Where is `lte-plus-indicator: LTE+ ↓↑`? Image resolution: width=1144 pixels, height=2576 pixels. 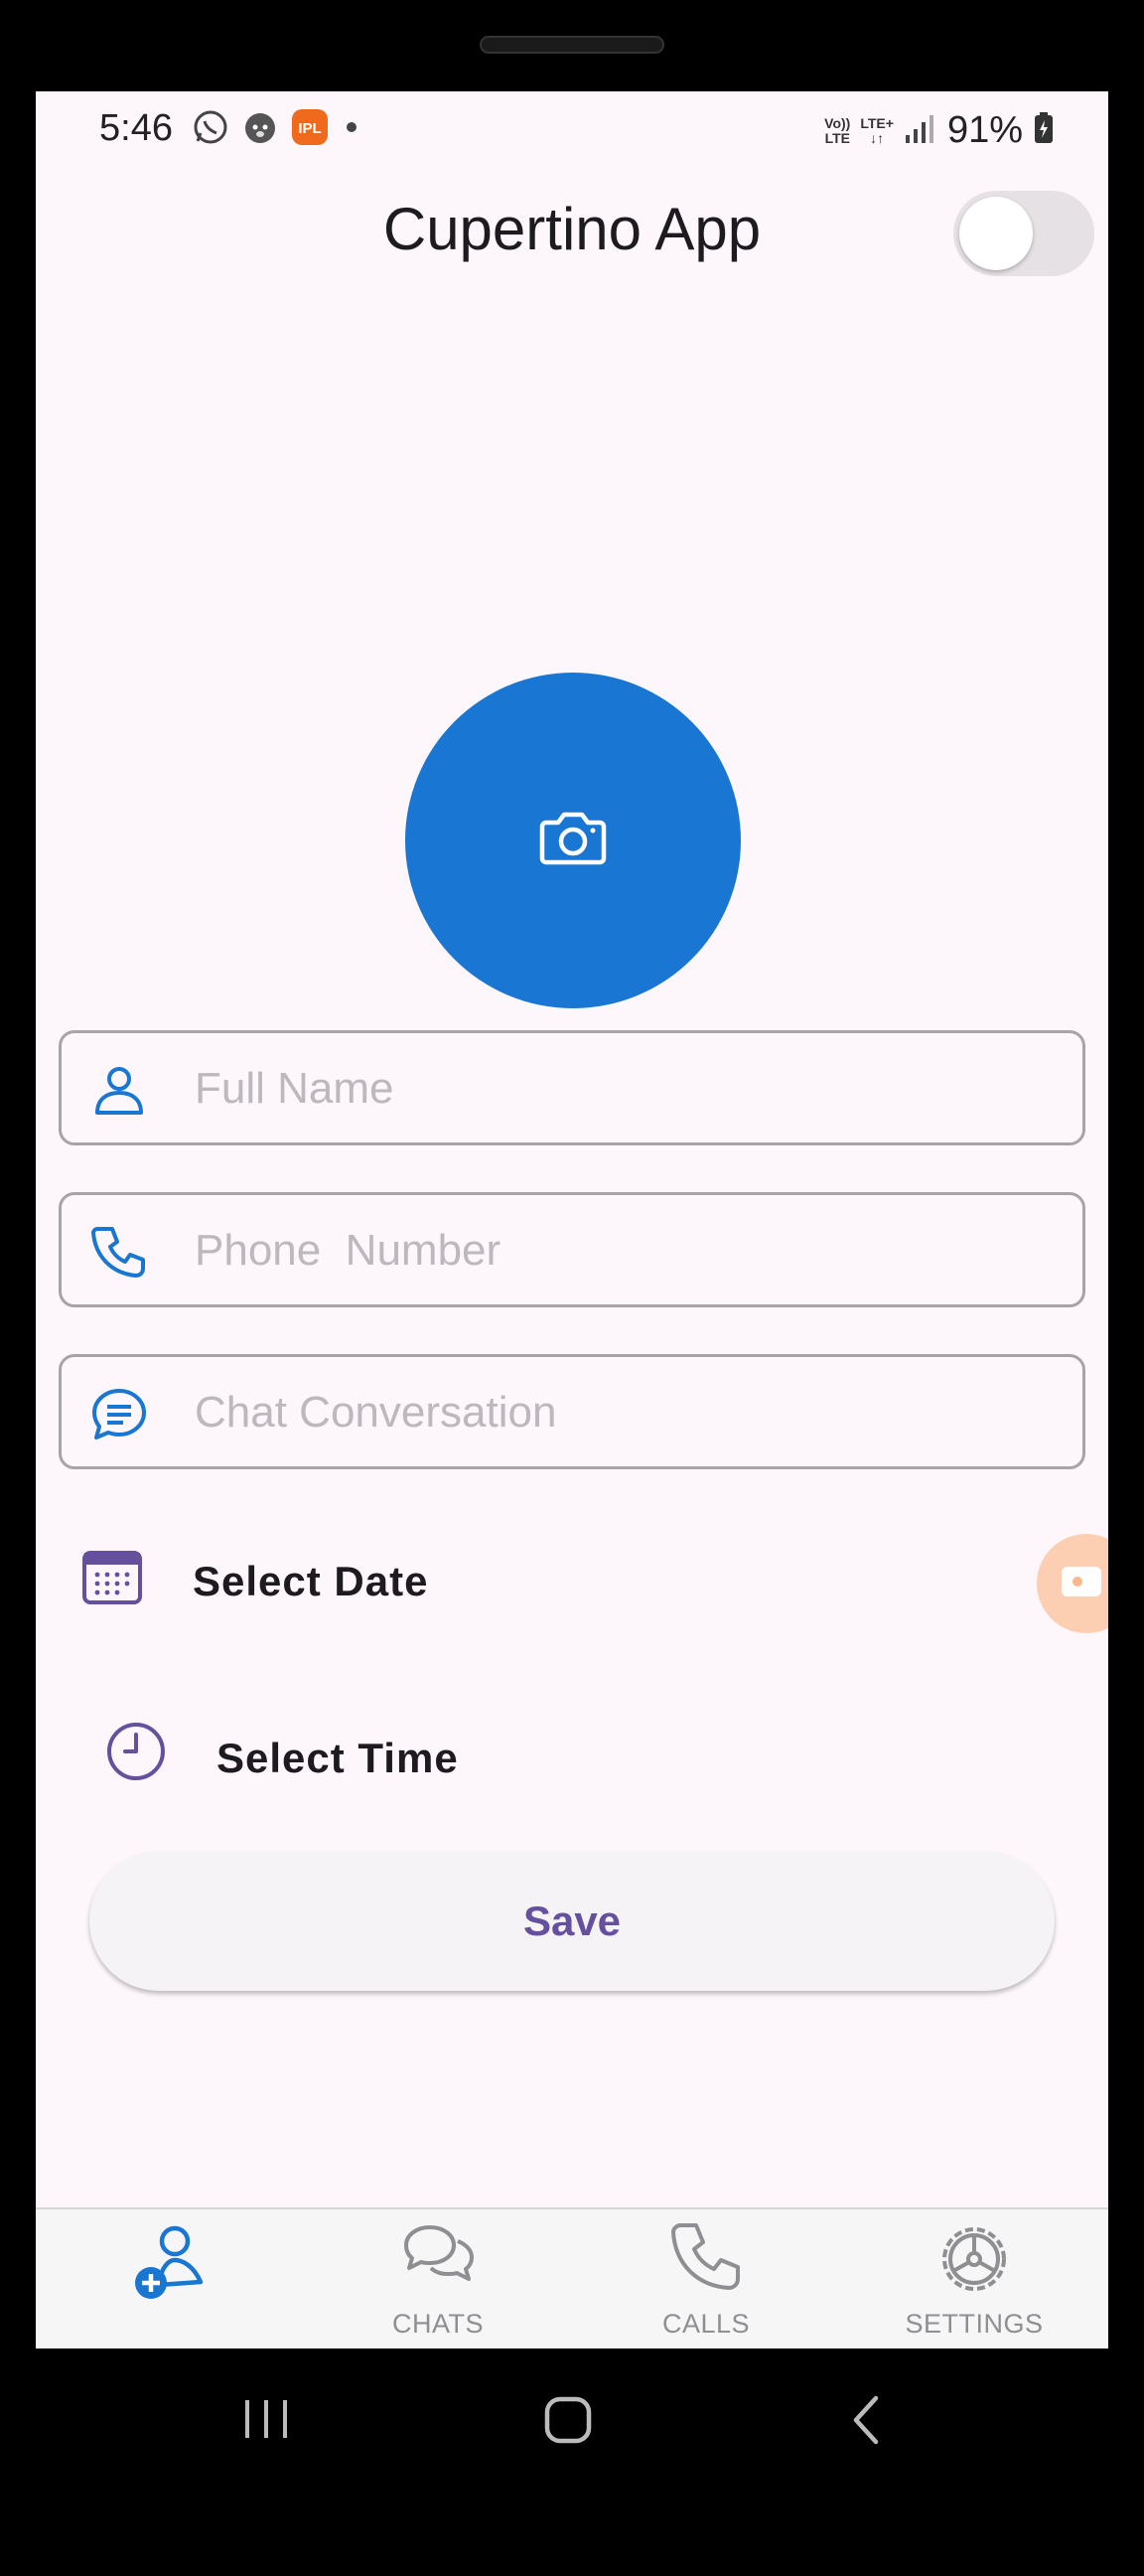
lte-plus-indicator: LTE+ ↓↑ is located at coordinates (877, 130).